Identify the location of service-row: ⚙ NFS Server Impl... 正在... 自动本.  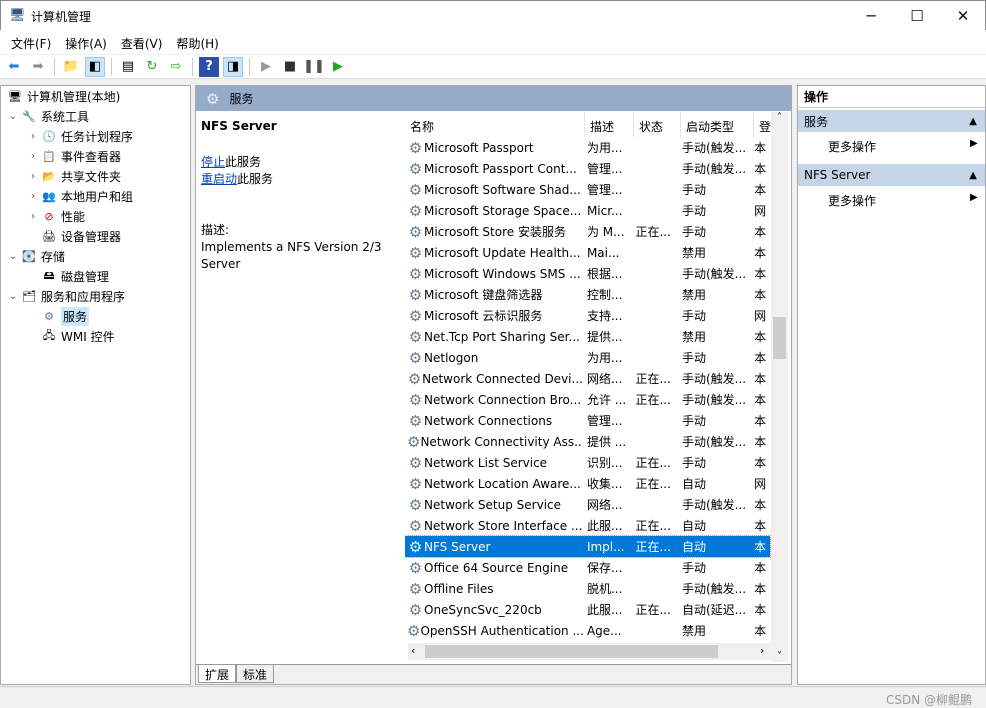
(588, 546).